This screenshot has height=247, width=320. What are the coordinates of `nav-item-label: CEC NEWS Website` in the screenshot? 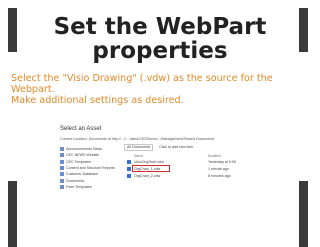 It's located at (83, 155).